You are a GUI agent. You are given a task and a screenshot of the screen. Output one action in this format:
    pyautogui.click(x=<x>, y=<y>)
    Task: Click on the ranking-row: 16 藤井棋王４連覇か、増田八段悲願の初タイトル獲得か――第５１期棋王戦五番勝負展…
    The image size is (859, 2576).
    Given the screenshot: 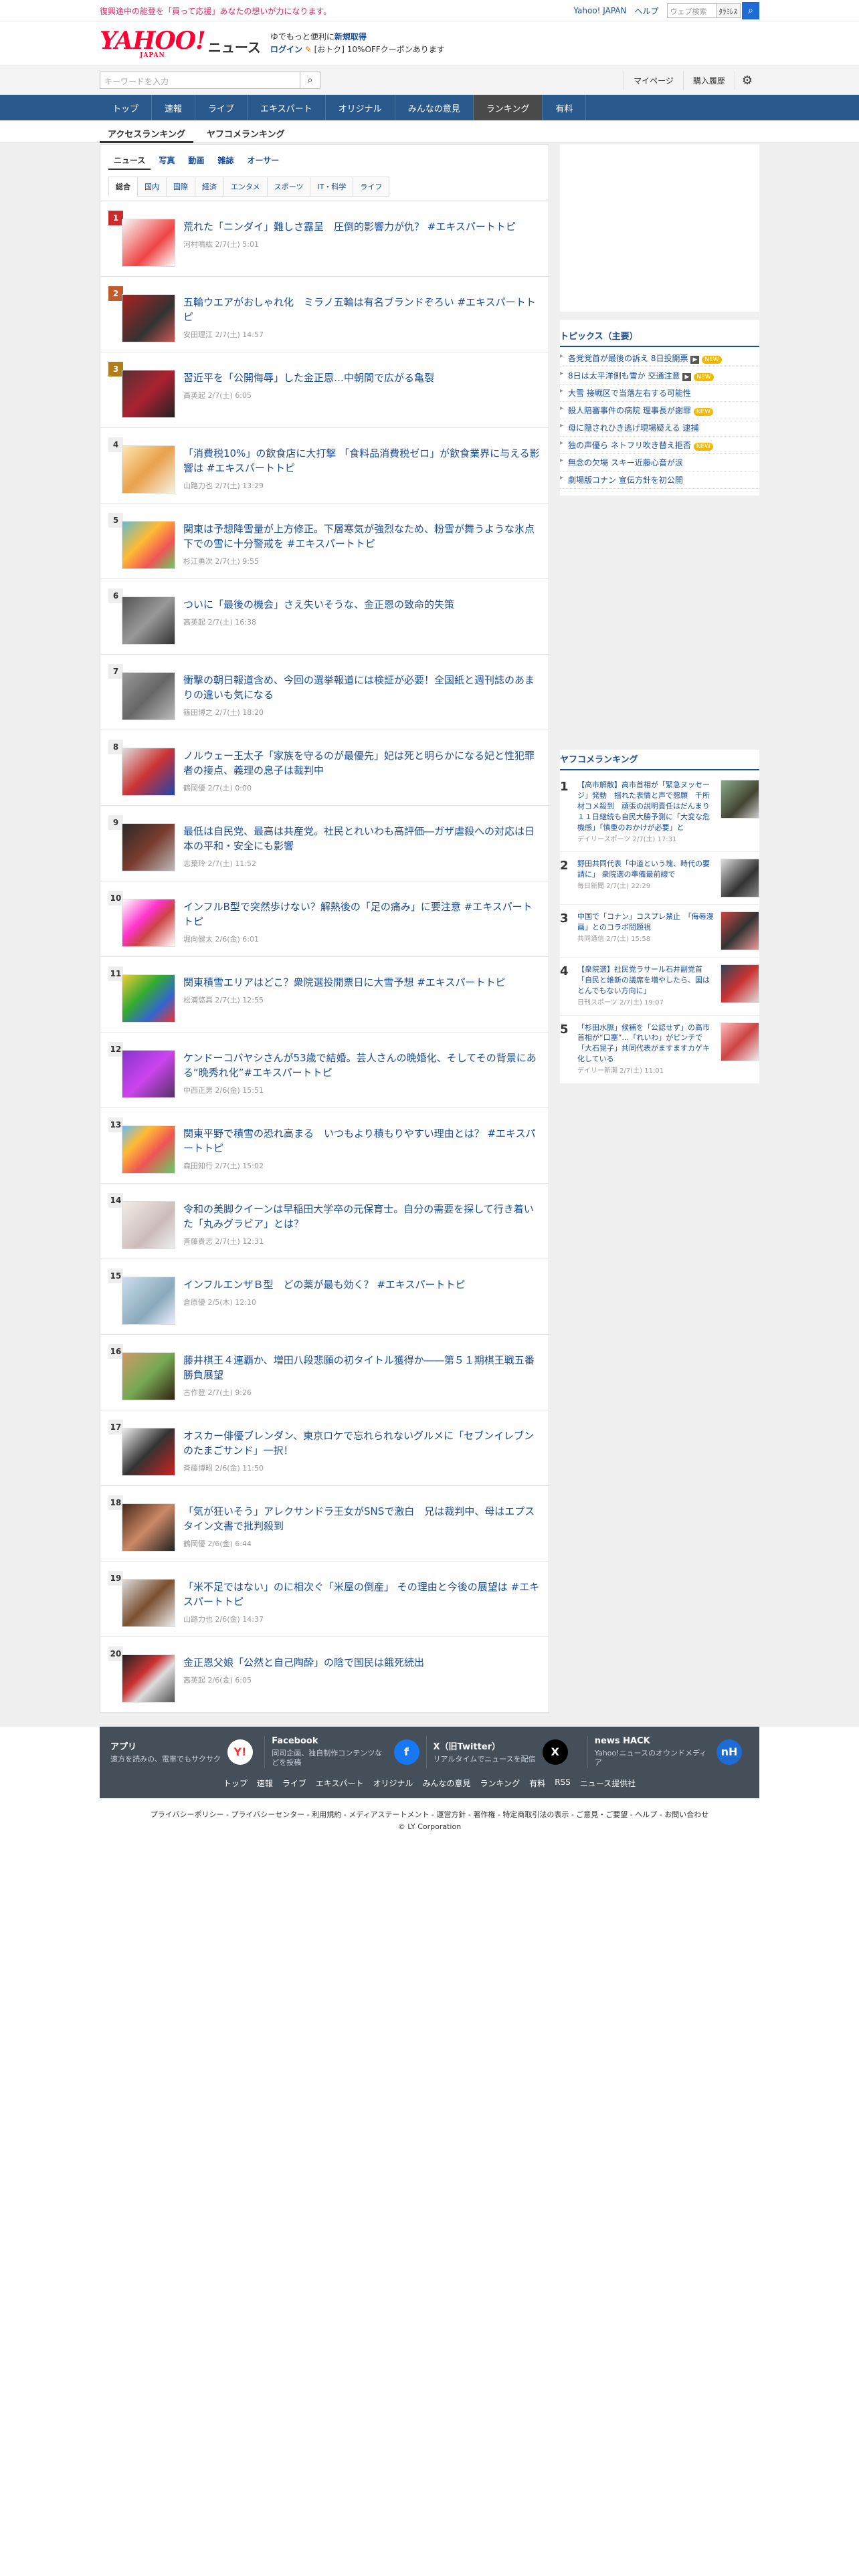 What is the action you would take?
    pyautogui.click(x=324, y=1372)
    